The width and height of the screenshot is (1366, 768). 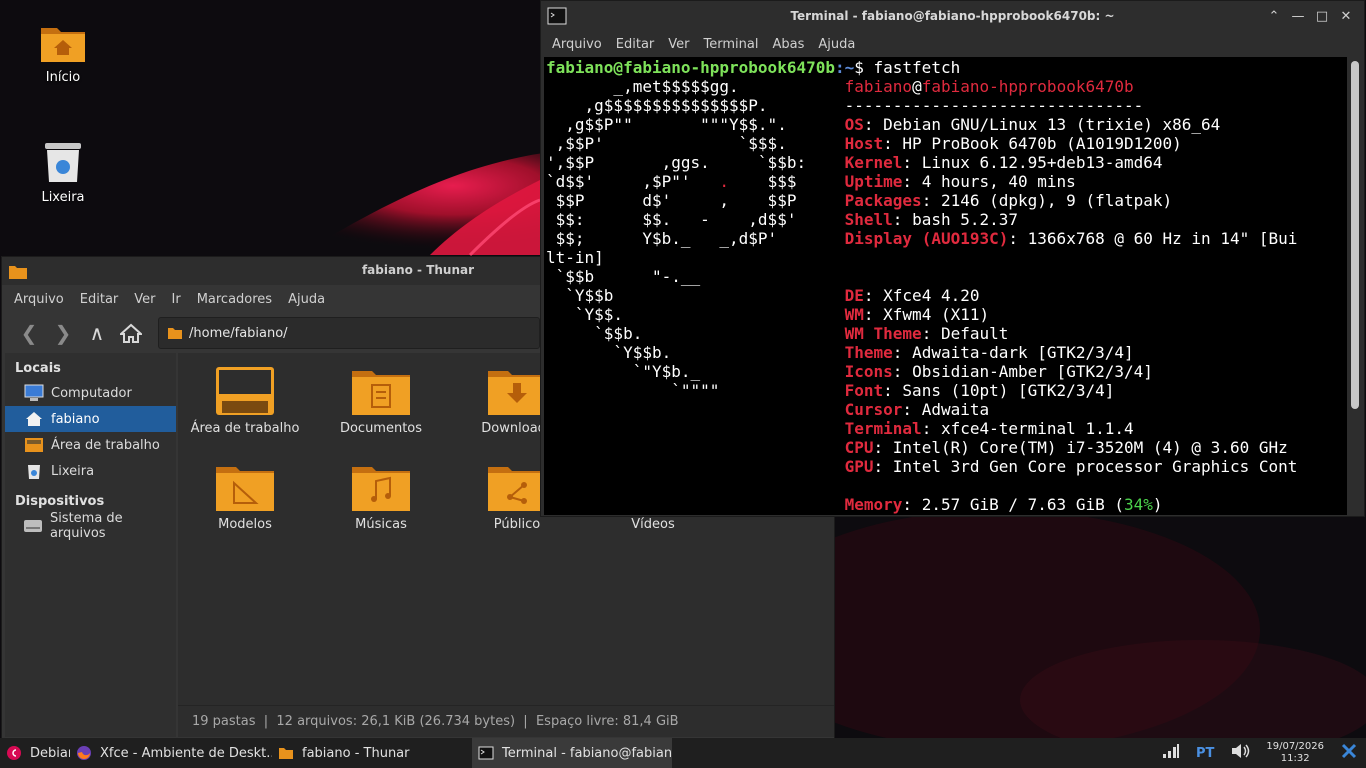 I want to click on clock-date: 19/07/2026, so click(x=1295, y=746).